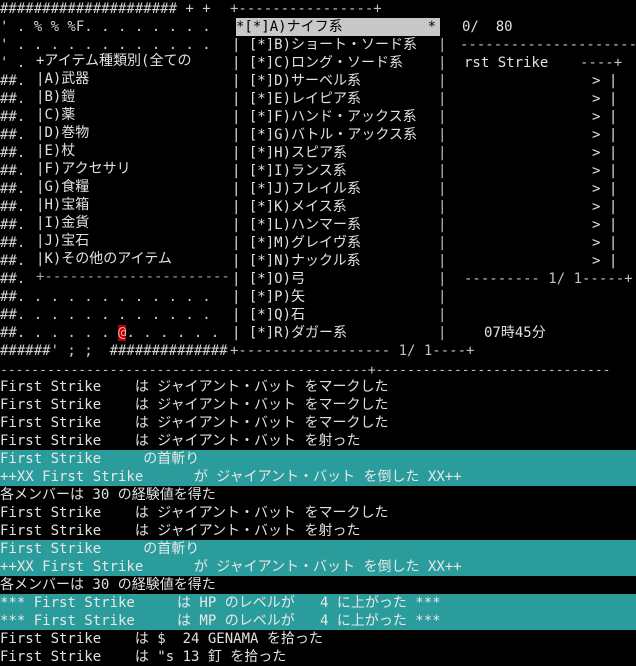 This screenshot has width=636, height=666. I want to click on item-type-option: |E)杖, so click(55, 151).